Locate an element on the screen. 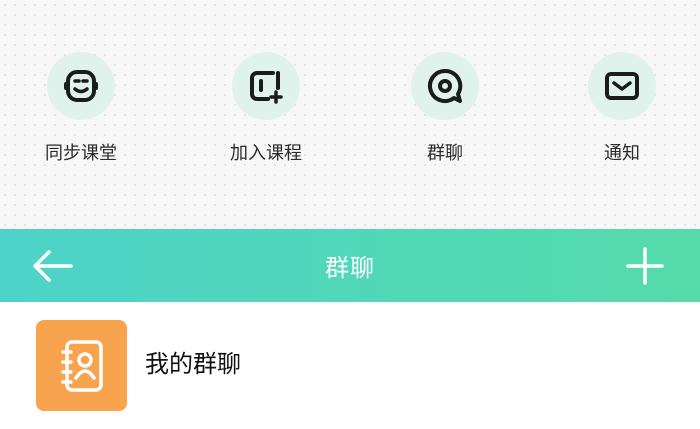  join-course-button: 加入课程 is located at coordinates (266, 109).